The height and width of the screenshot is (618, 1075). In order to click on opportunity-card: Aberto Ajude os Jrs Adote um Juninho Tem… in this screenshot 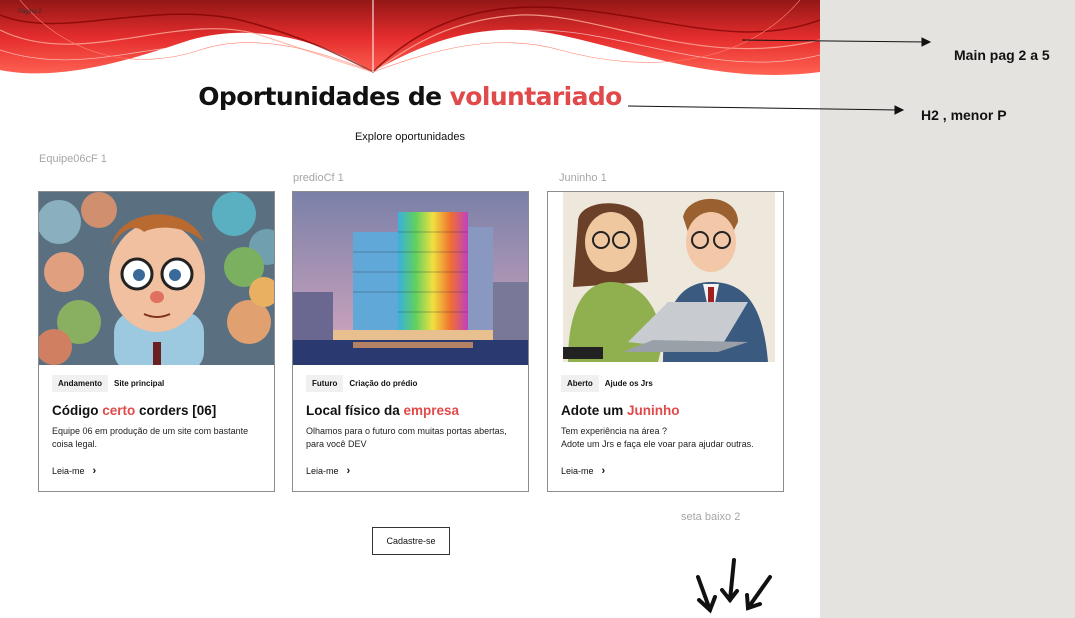, I will do `click(665, 341)`.